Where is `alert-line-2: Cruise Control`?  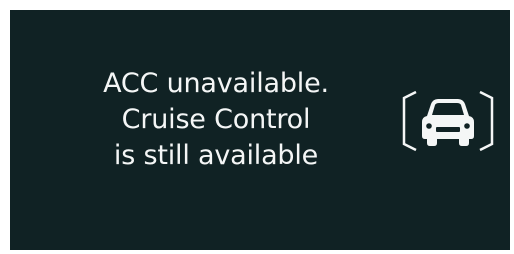 alert-line-2: Cruise Control is located at coordinates (216, 119).